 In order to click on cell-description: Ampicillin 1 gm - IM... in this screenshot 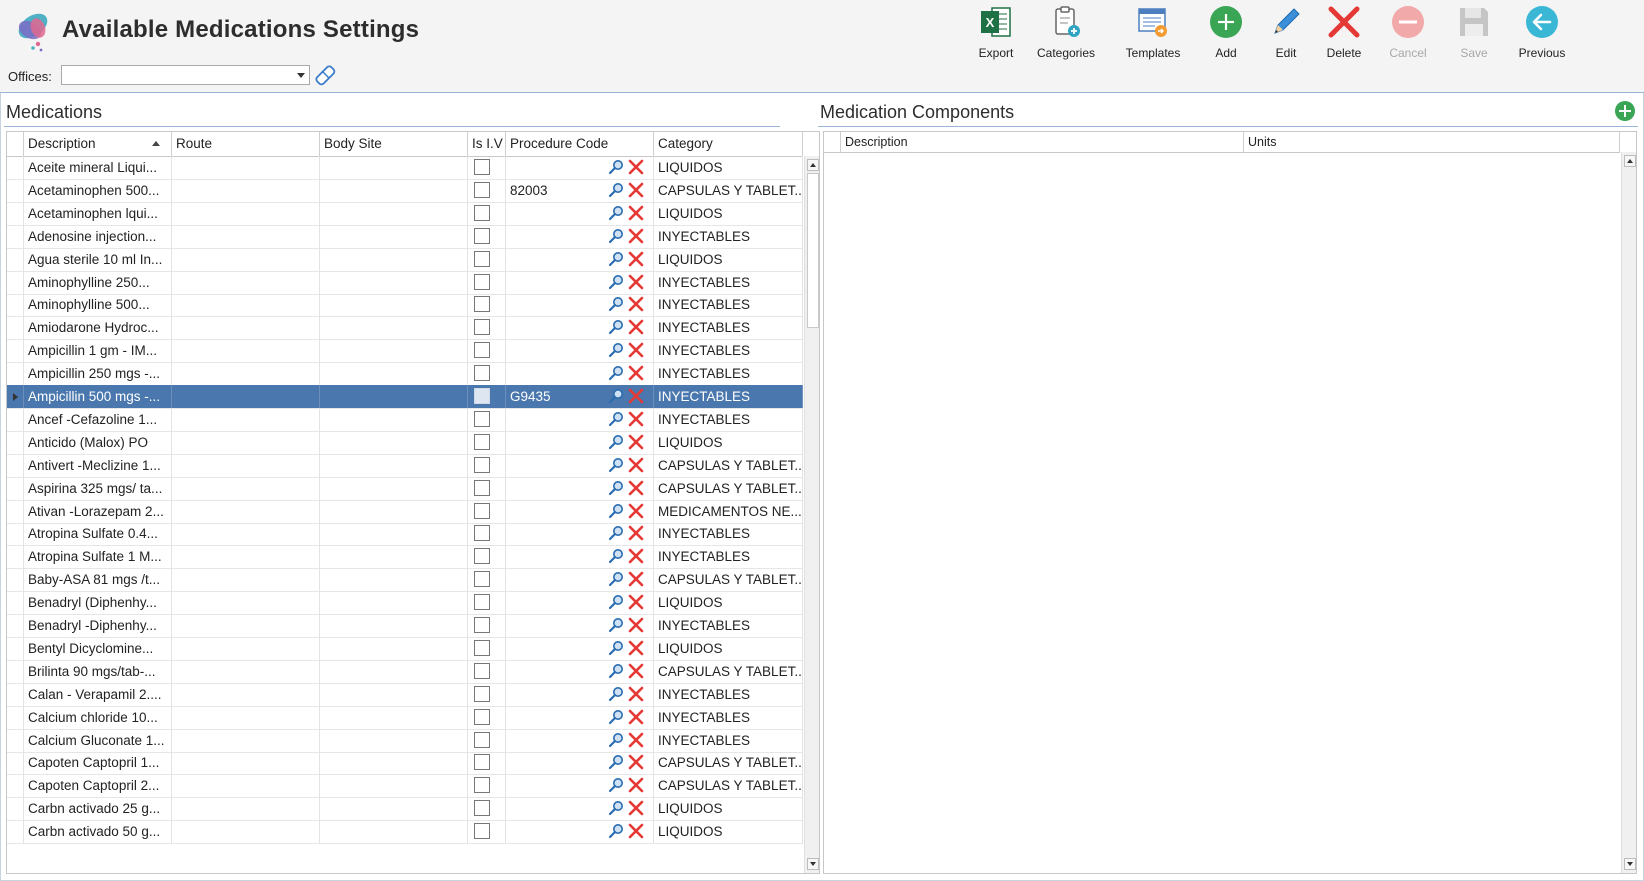, I will do `click(98, 351)`.